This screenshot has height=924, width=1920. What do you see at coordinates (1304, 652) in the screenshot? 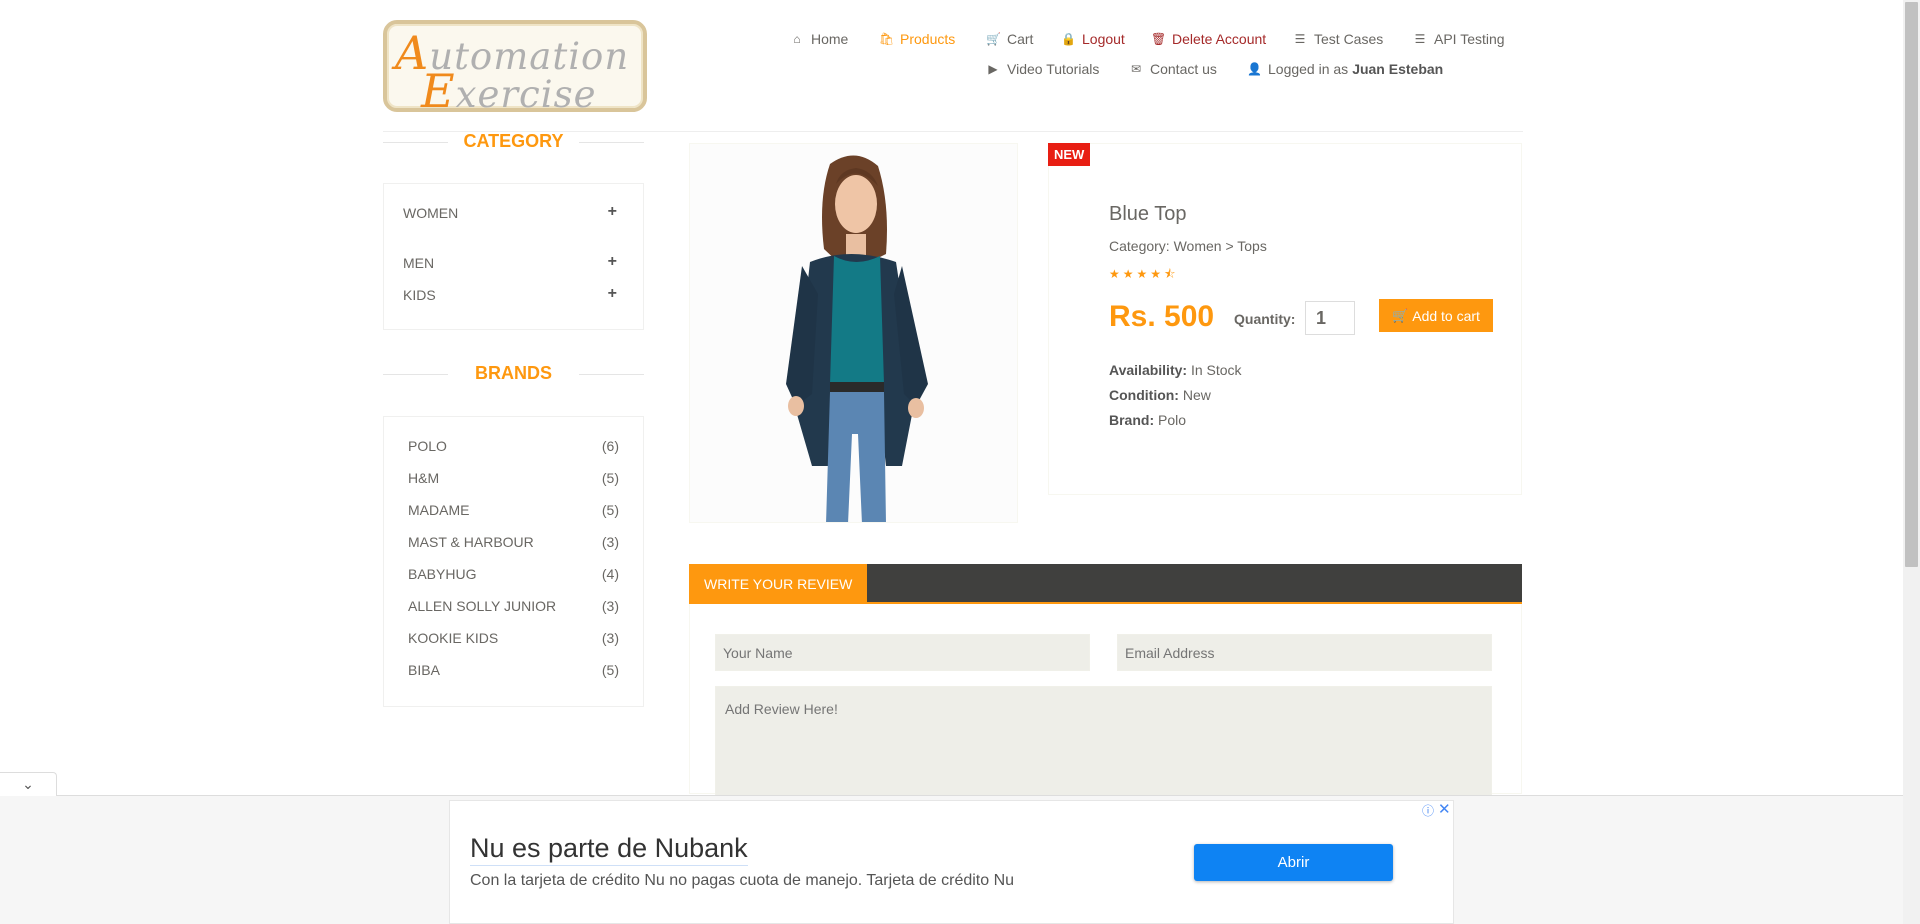
I see `review-email-input` at bounding box center [1304, 652].